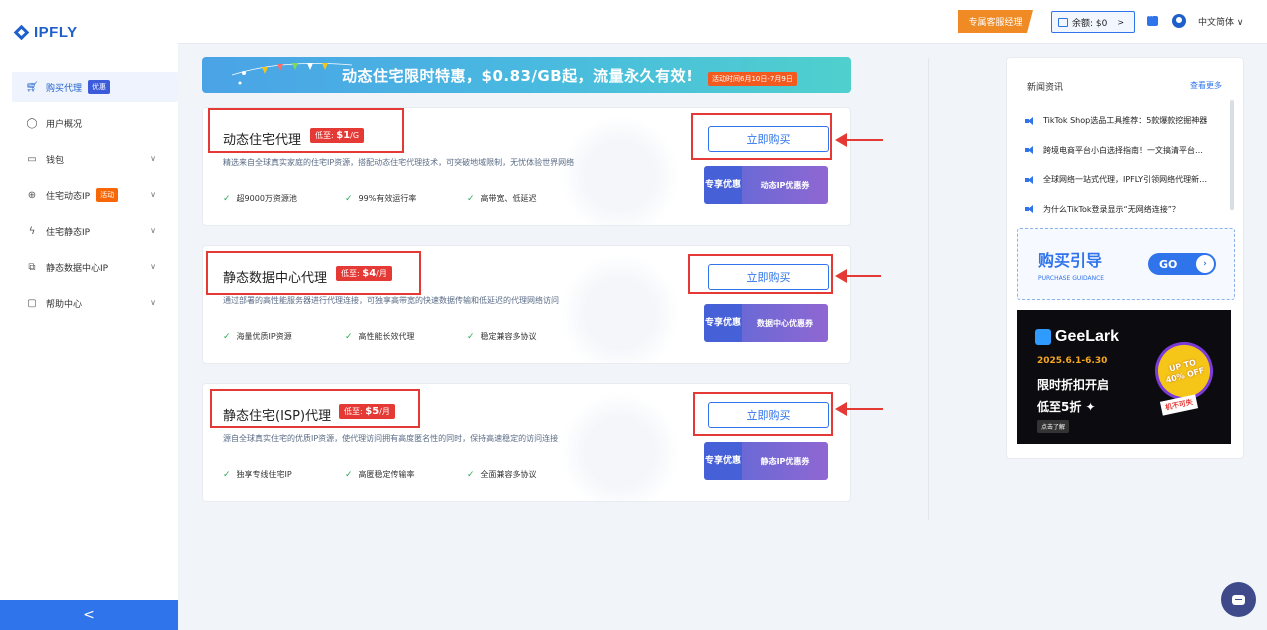  I want to click on bunting-decoration, so click(291, 73).